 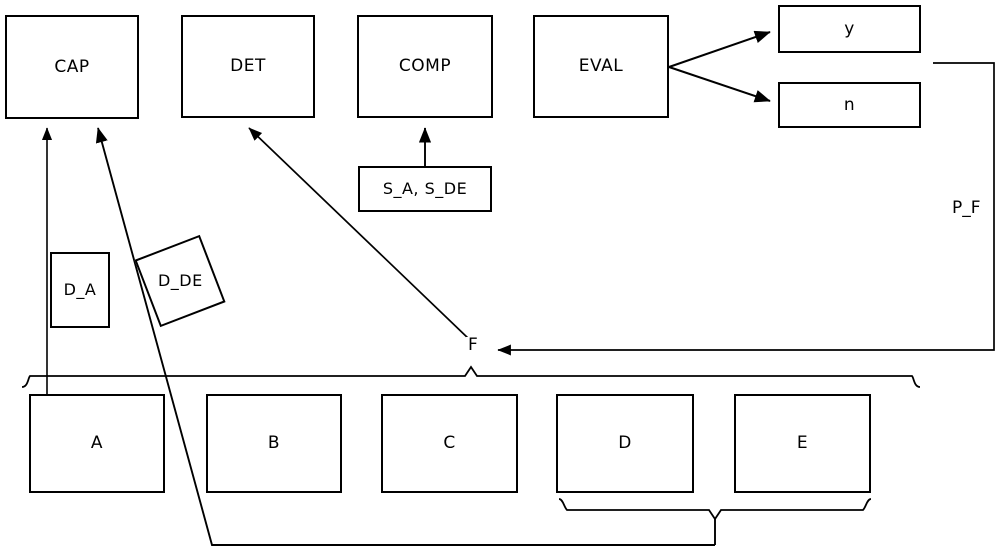 I want to click on node-d-label: D, so click(x=625, y=443).